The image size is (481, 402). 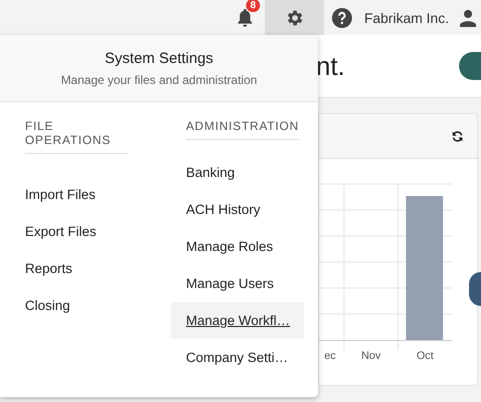 What do you see at coordinates (406, 18) in the screenshot?
I see `company-name: Fabrikam Inc.` at bounding box center [406, 18].